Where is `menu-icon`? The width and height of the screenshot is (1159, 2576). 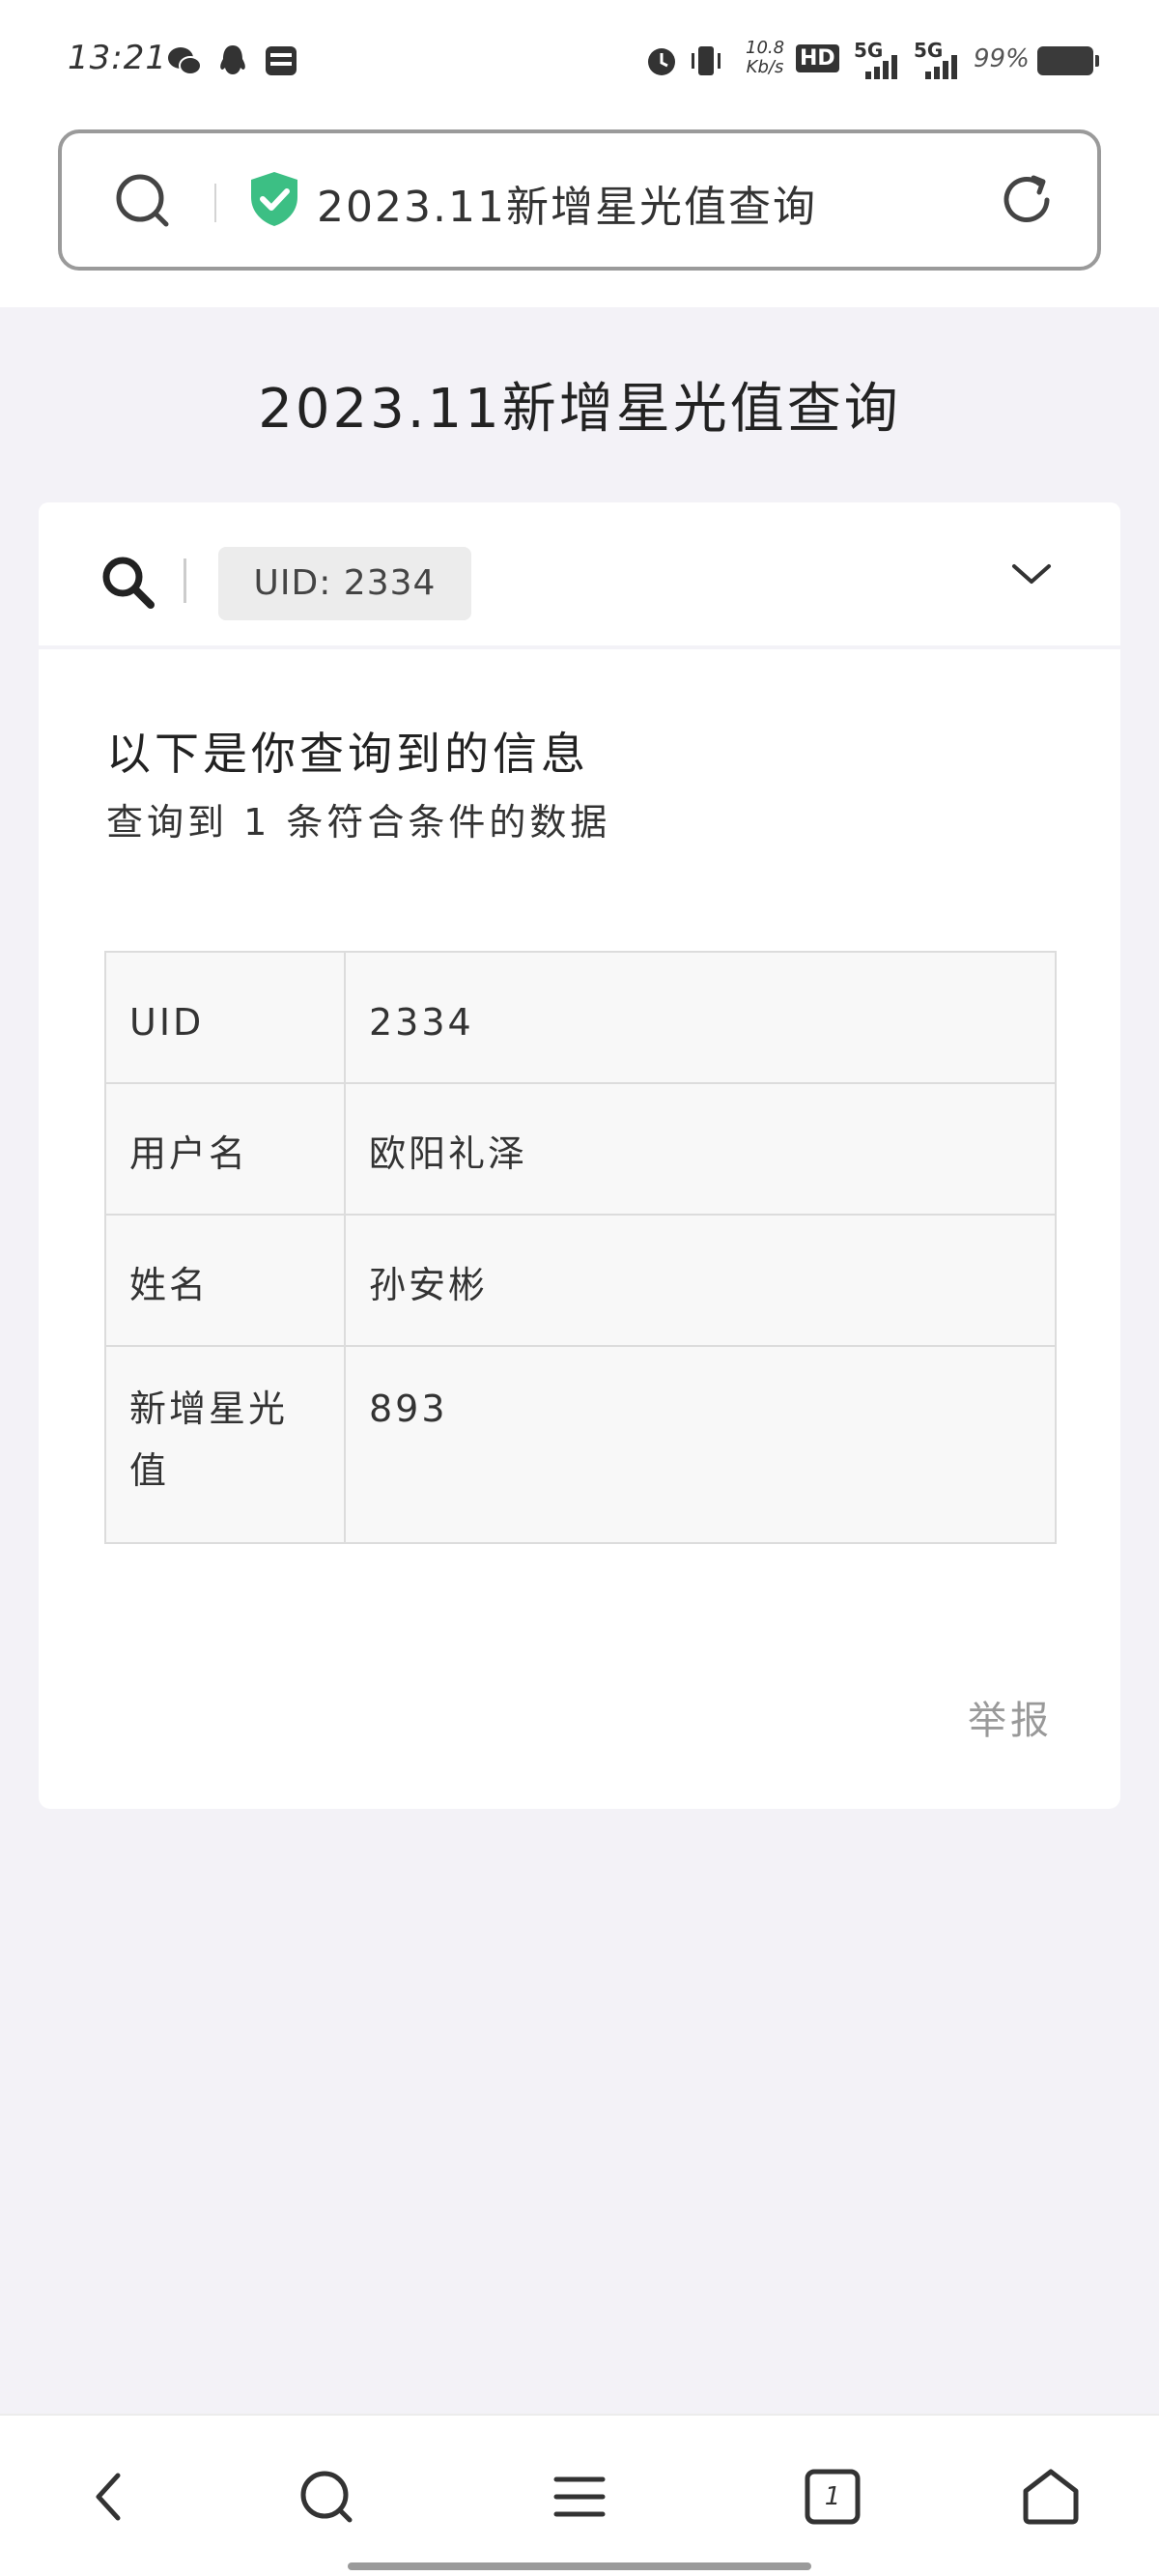 menu-icon is located at coordinates (579, 2497).